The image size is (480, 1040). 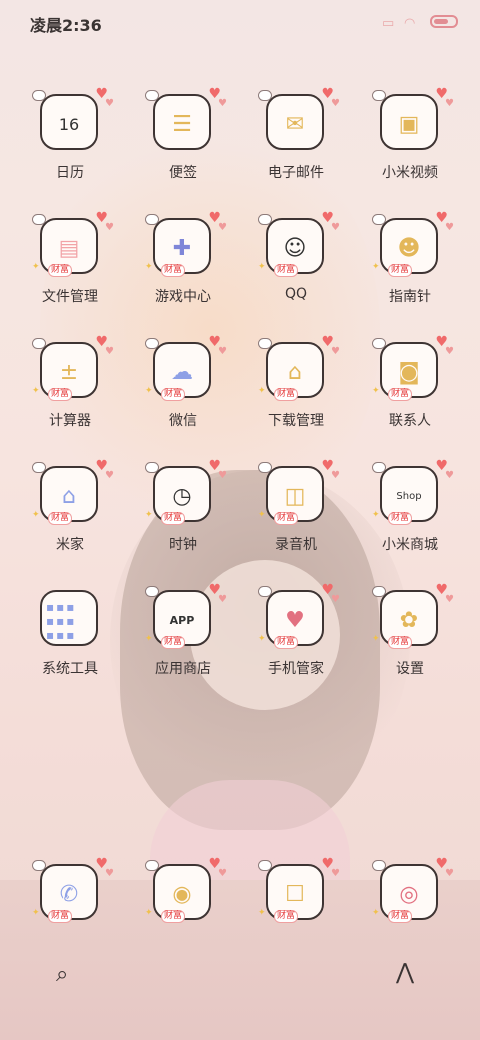 I want to click on app-downloads: ♥ ♥ ⌂ 财富 ✦ 下载管理, so click(x=296, y=390).